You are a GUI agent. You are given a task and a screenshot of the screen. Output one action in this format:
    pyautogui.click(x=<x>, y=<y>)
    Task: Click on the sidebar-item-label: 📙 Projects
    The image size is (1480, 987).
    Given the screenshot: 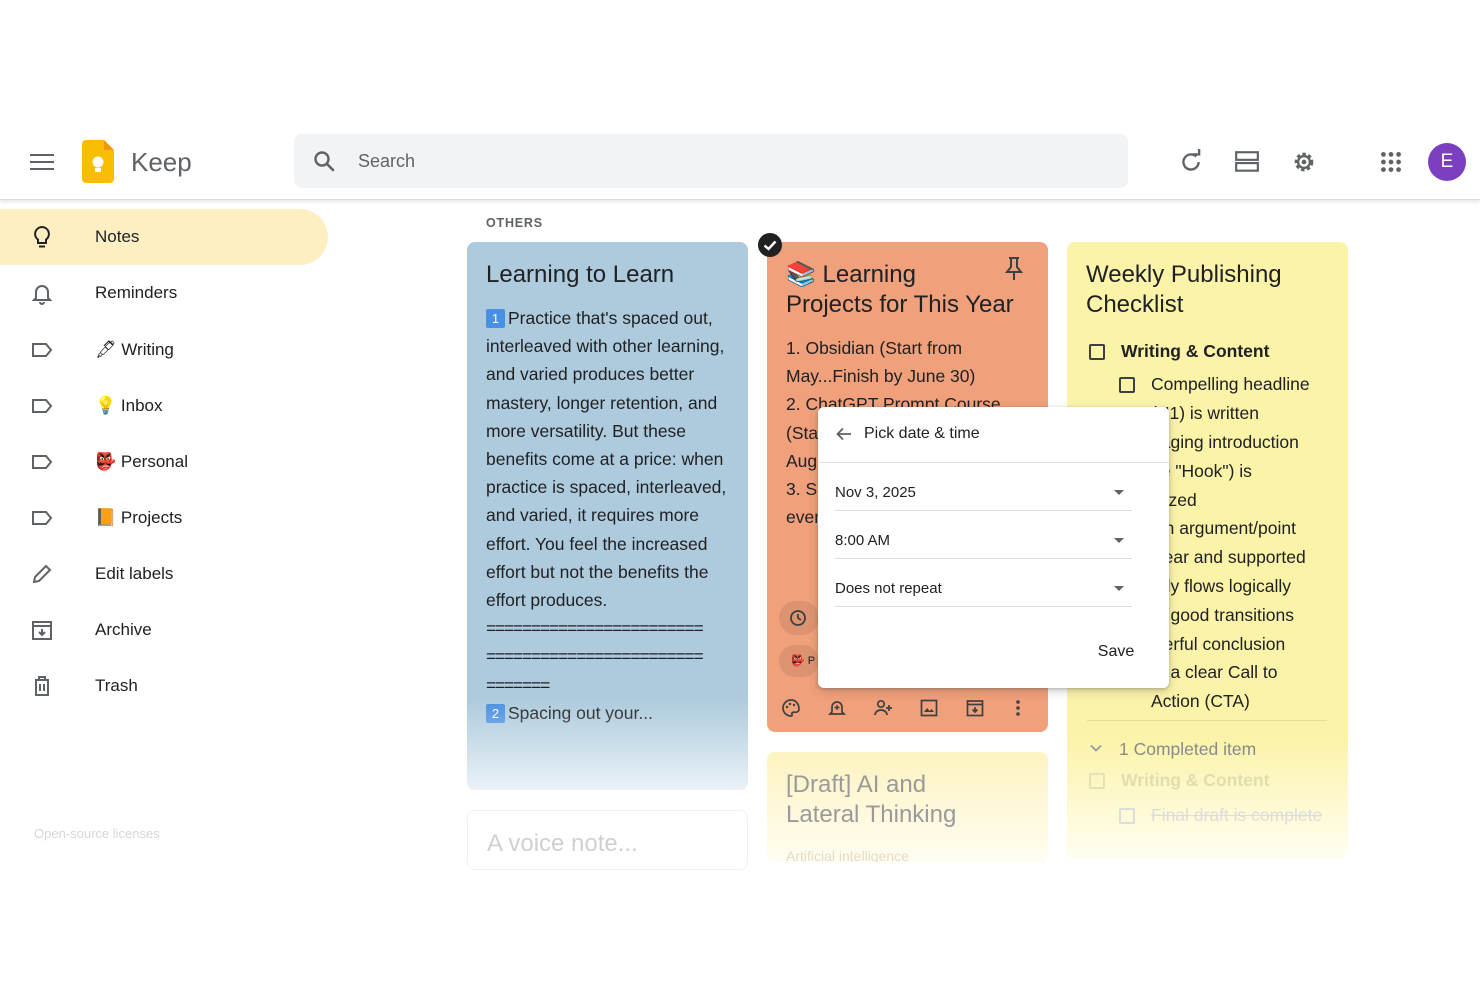 What is the action you would take?
    pyautogui.click(x=139, y=517)
    